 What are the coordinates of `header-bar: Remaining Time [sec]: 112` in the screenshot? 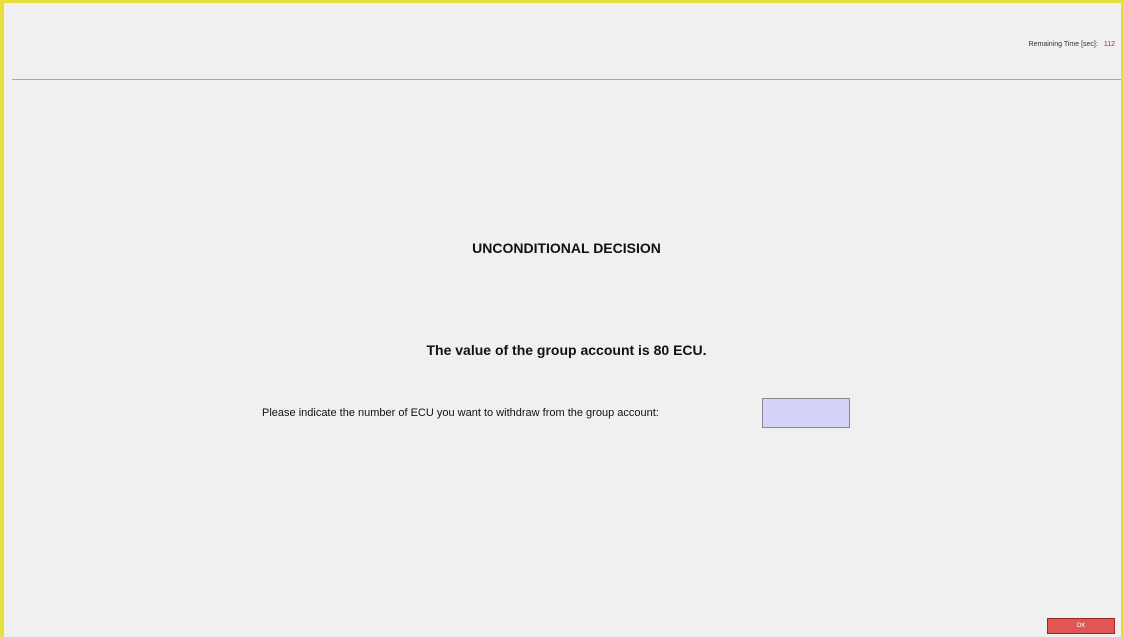 It's located at (566, 41).